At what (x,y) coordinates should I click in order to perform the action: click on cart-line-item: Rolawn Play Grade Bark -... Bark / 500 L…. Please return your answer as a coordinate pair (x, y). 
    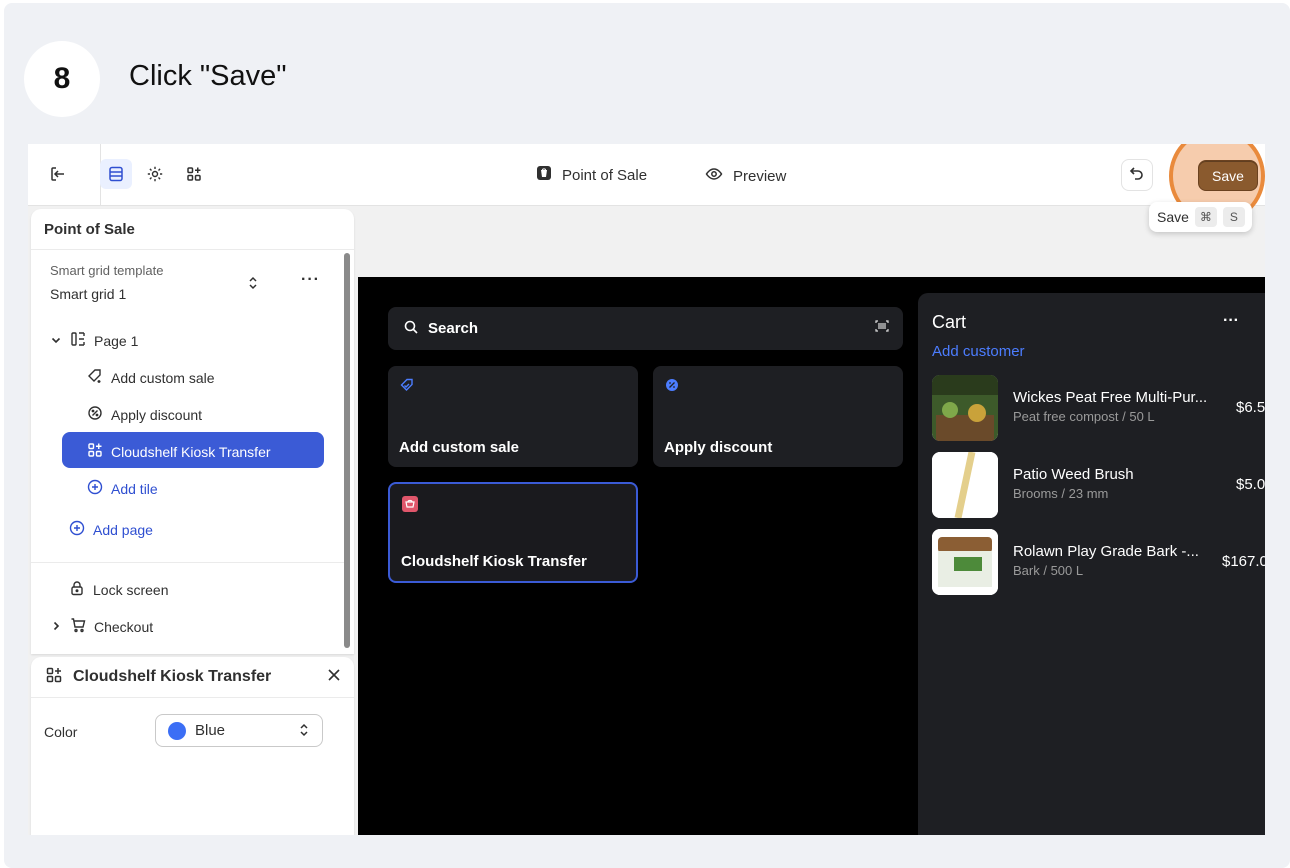
    Looking at the image, I should click on (1098, 562).